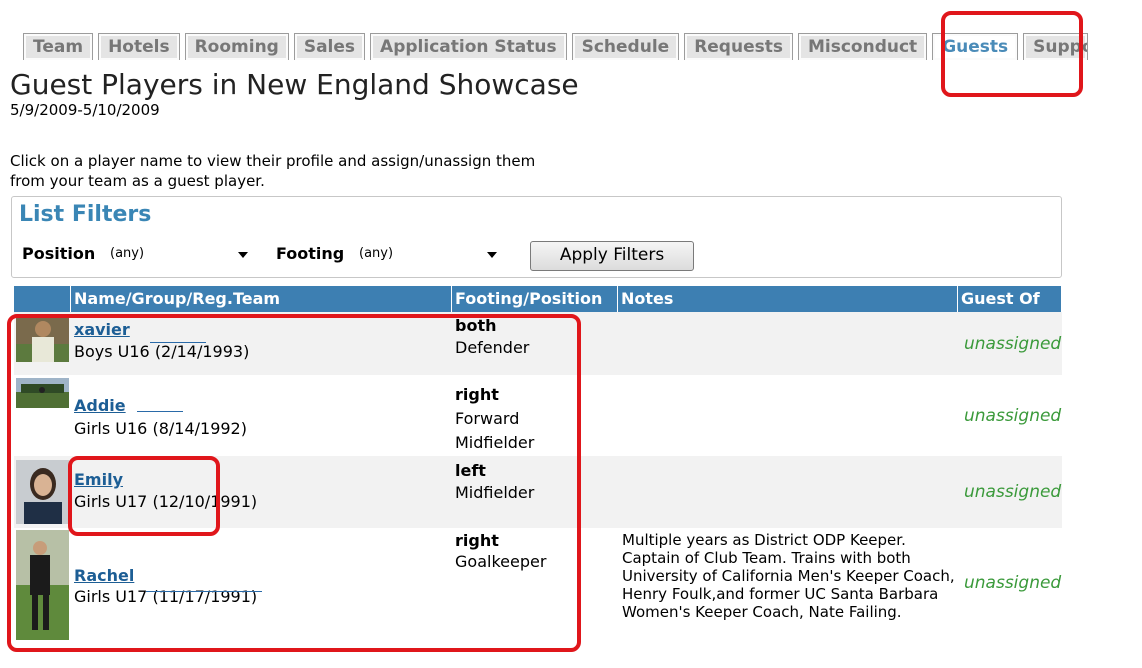 This screenshot has width=1142, height=668. I want to click on player-name-link: Addie, so click(263, 405).